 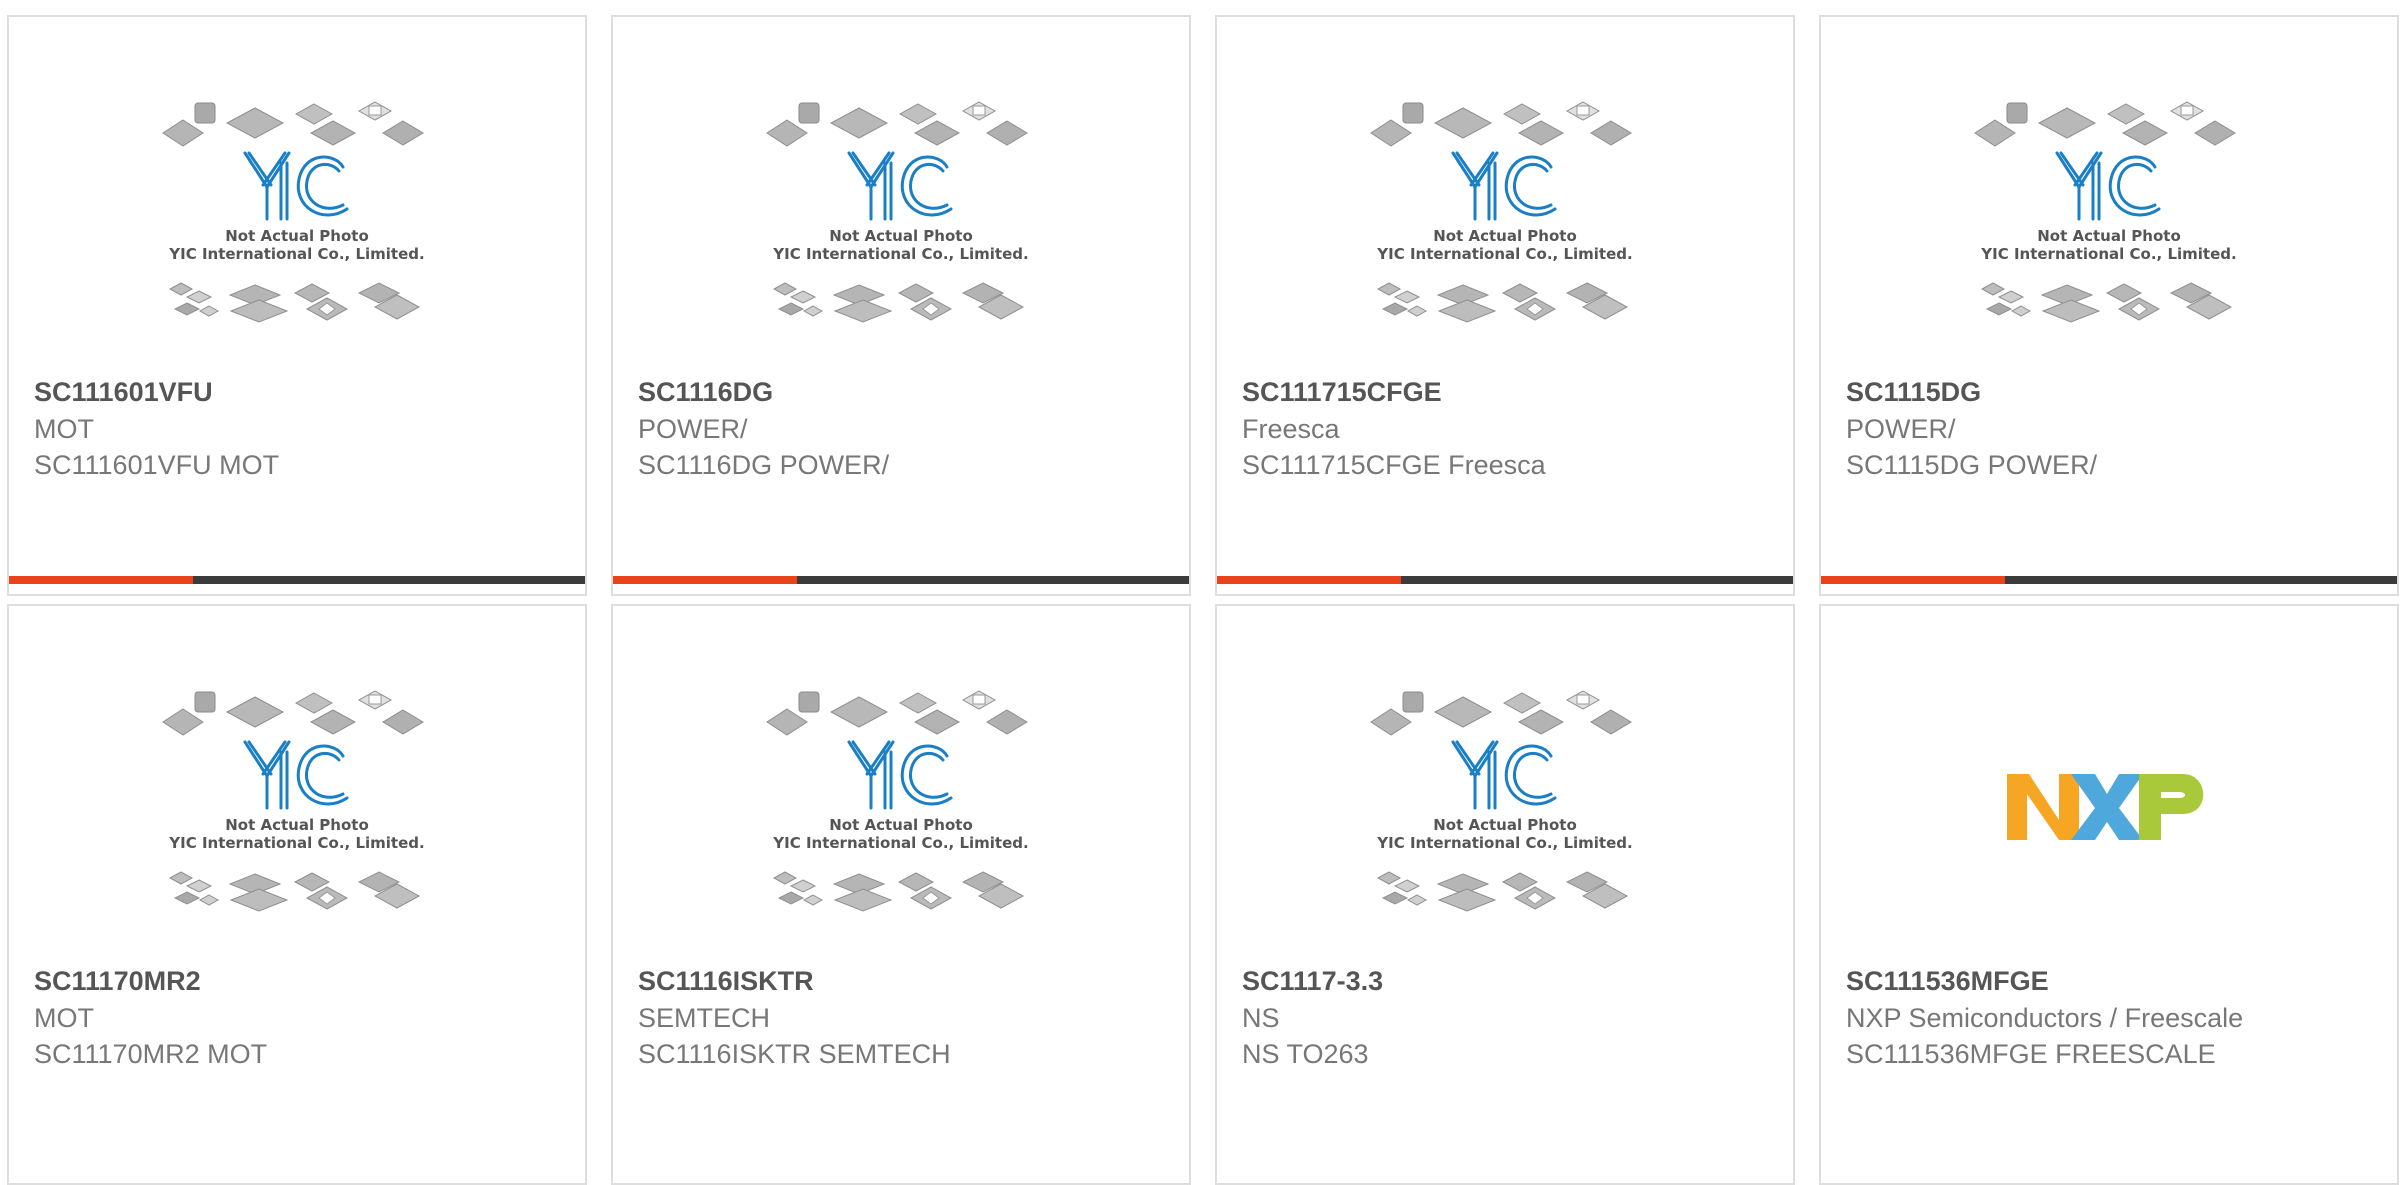 I want to click on product-description: SC111536MFGE FREESCALE, so click(x=2031, y=1054).